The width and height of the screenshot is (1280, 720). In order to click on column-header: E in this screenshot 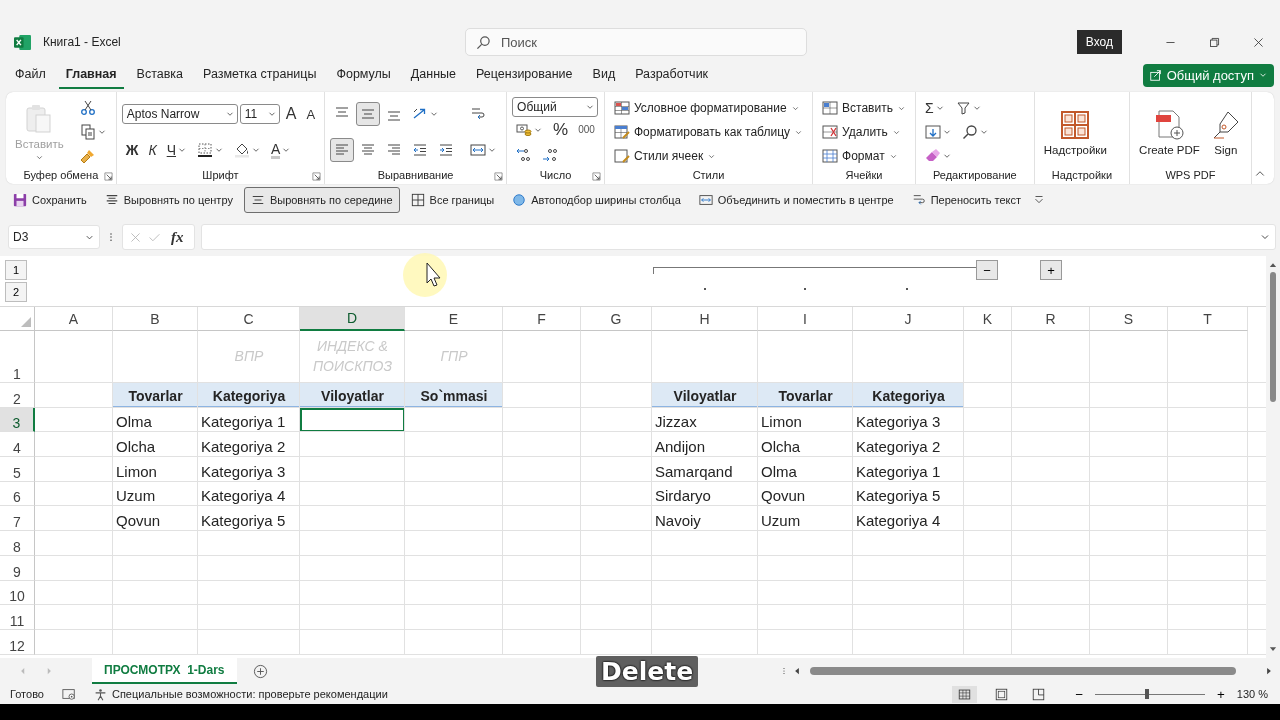, I will do `click(454, 319)`.